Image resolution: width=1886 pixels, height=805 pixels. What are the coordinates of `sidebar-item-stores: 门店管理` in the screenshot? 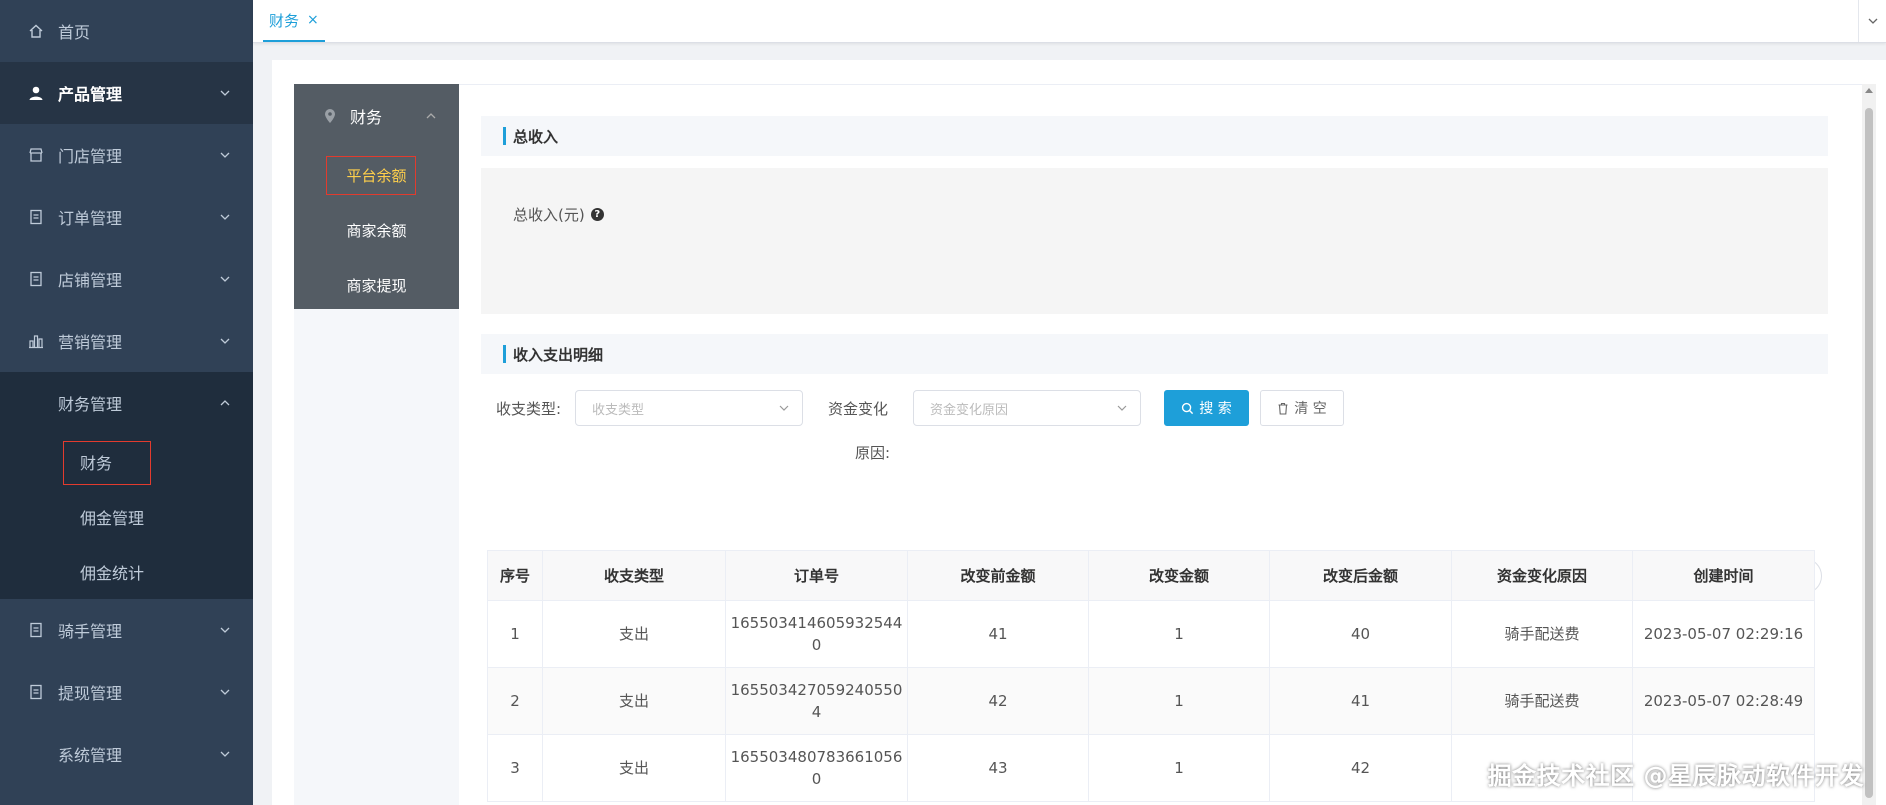 It's located at (126, 155).